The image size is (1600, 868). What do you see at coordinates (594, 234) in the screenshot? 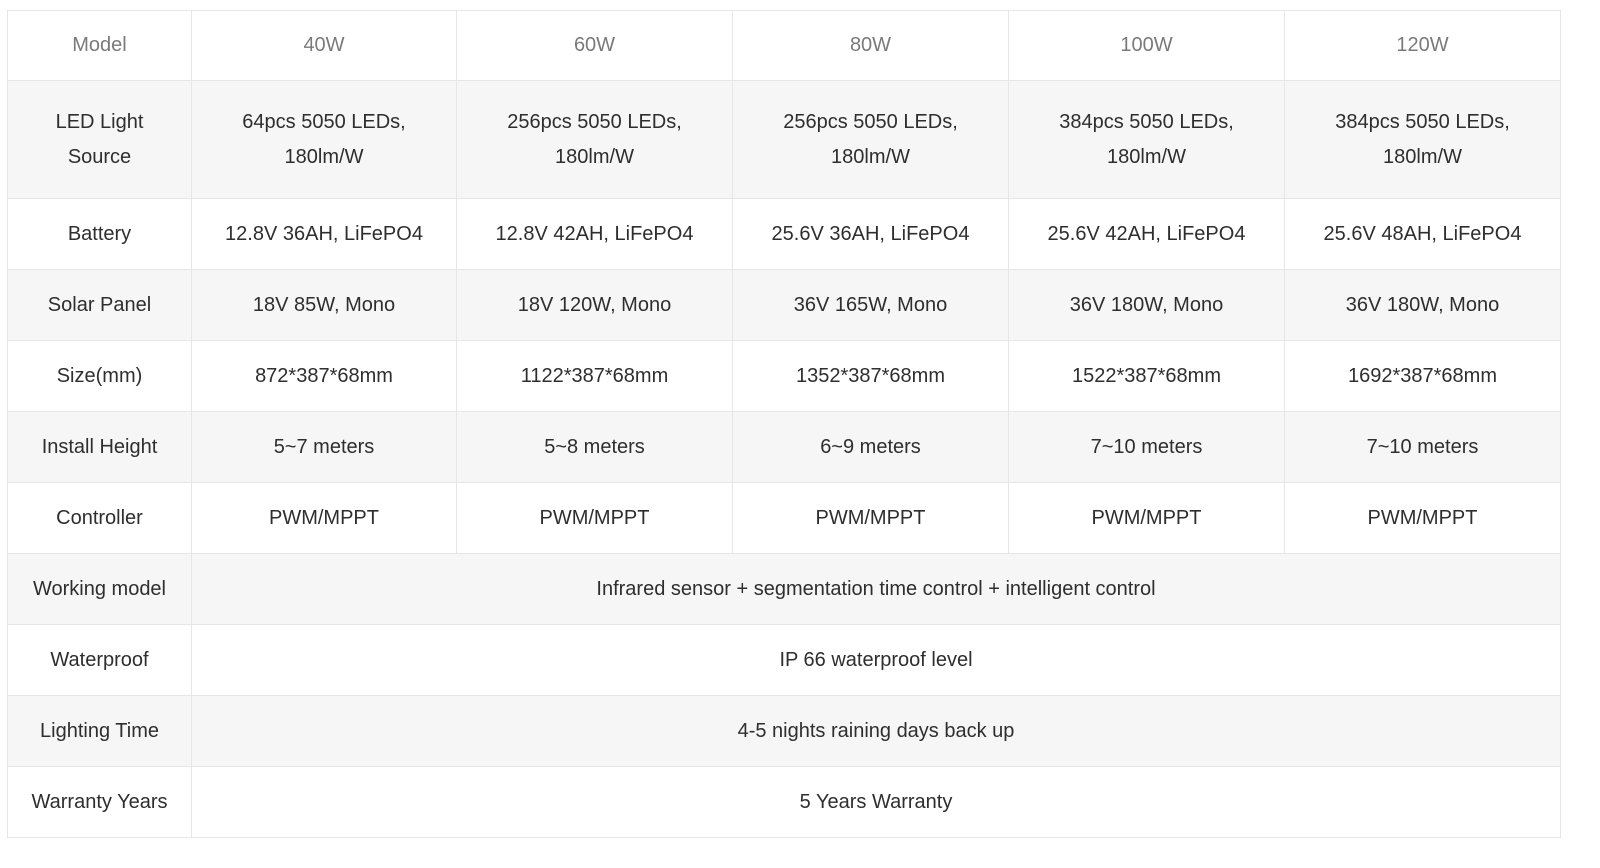
I see `table-cell: 12.8V 42AH, LiFePO4` at bounding box center [594, 234].